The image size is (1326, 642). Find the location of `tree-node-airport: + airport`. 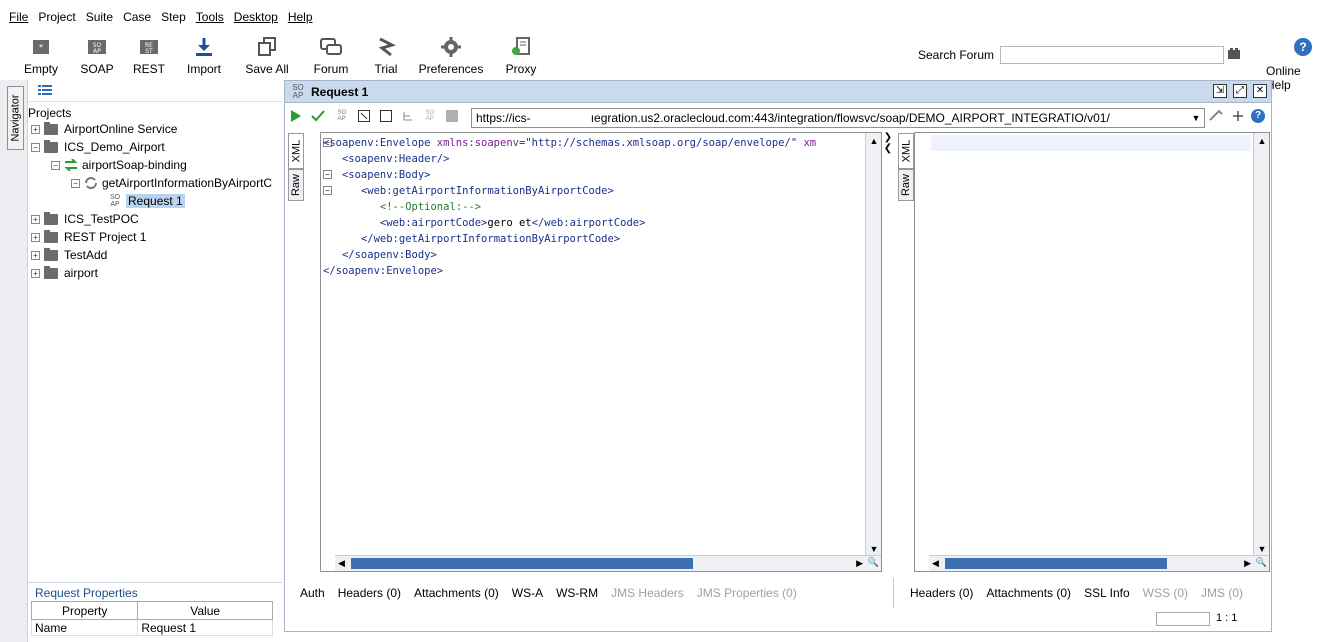

tree-node-airport: + airport is located at coordinates (64, 273).